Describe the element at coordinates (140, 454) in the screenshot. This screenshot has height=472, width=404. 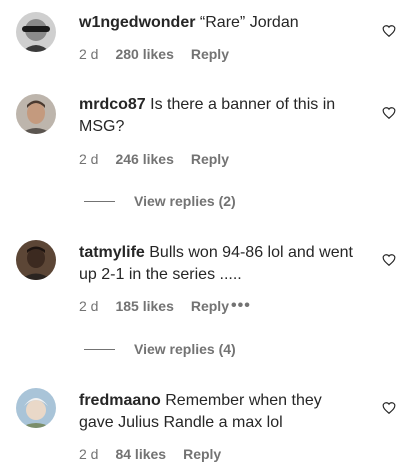
I see `comment-likes: 84 likes` at that location.